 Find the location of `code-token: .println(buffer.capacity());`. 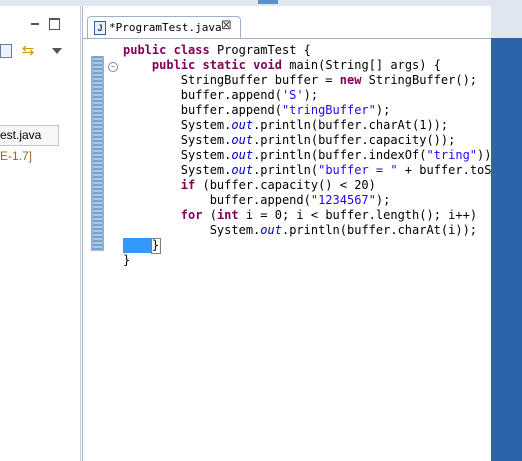

code-token: .println(buffer.capacity()); is located at coordinates (354, 140).